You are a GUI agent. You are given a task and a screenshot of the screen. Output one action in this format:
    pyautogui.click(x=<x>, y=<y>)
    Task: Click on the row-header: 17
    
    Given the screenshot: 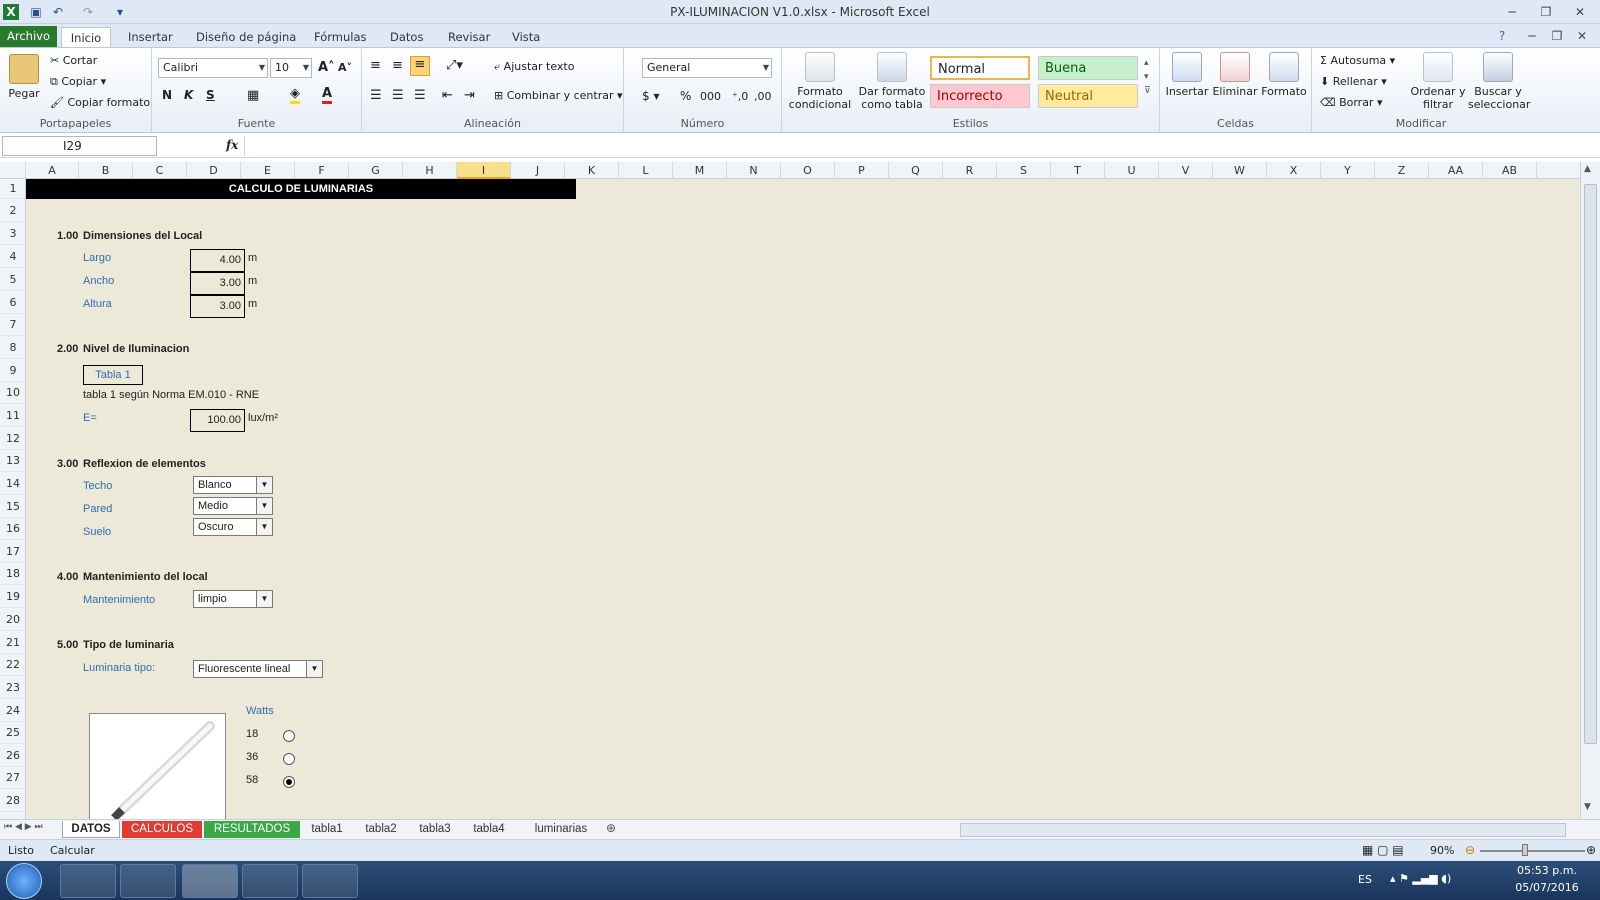 What is the action you would take?
    pyautogui.click(x=13, y=551)
    